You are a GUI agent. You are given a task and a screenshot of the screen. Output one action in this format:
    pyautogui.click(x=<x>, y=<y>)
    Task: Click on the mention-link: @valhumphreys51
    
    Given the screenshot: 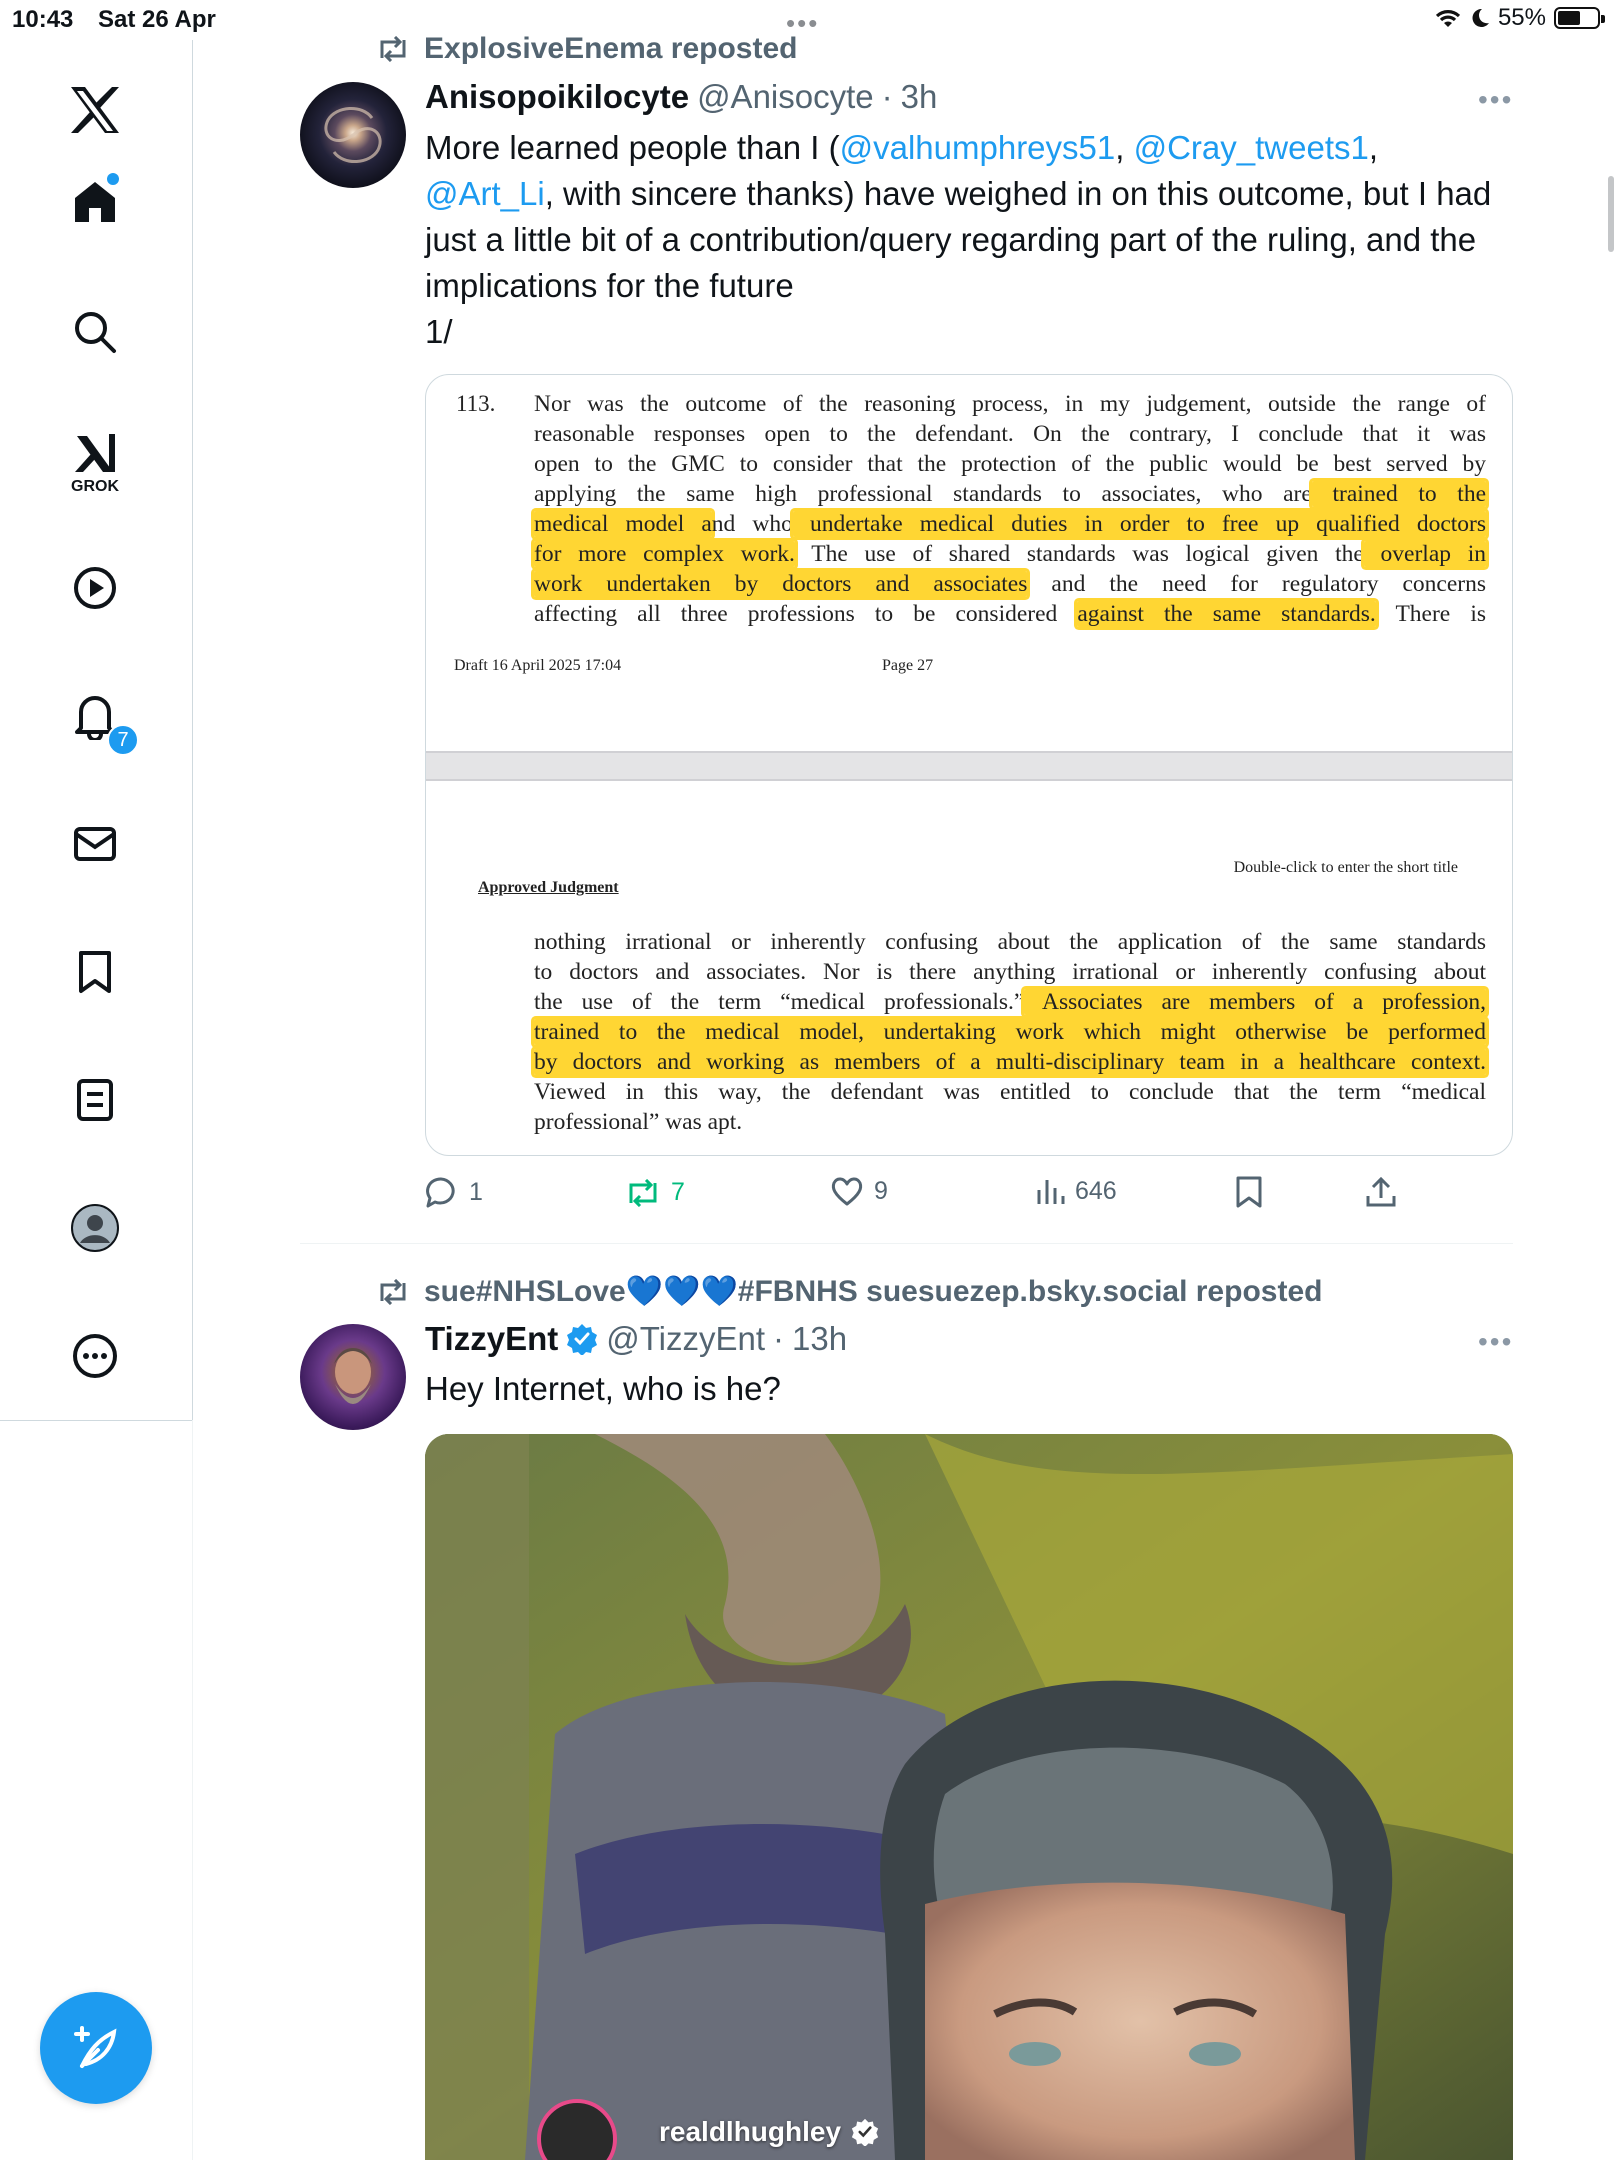 What is the action you would take?
    pyautogui.click(x=978, y=147)
    